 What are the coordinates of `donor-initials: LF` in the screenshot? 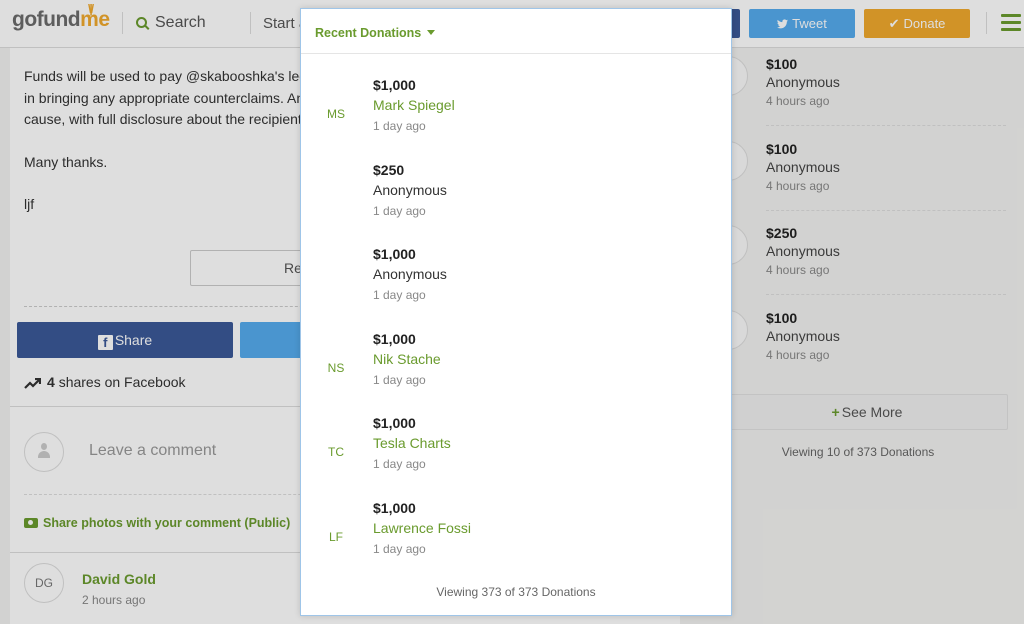 It's located at (335, 537).